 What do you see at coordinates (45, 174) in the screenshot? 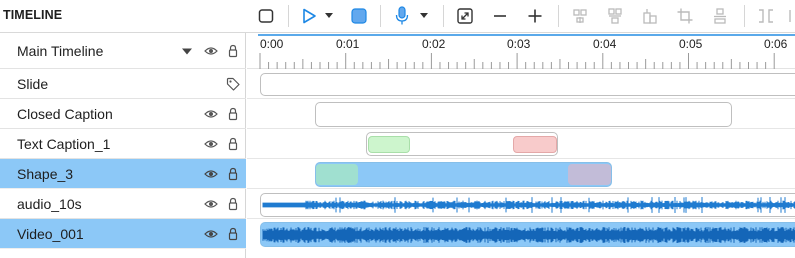
I see `track-name: Shape_3` at bounding box center [45, 174].